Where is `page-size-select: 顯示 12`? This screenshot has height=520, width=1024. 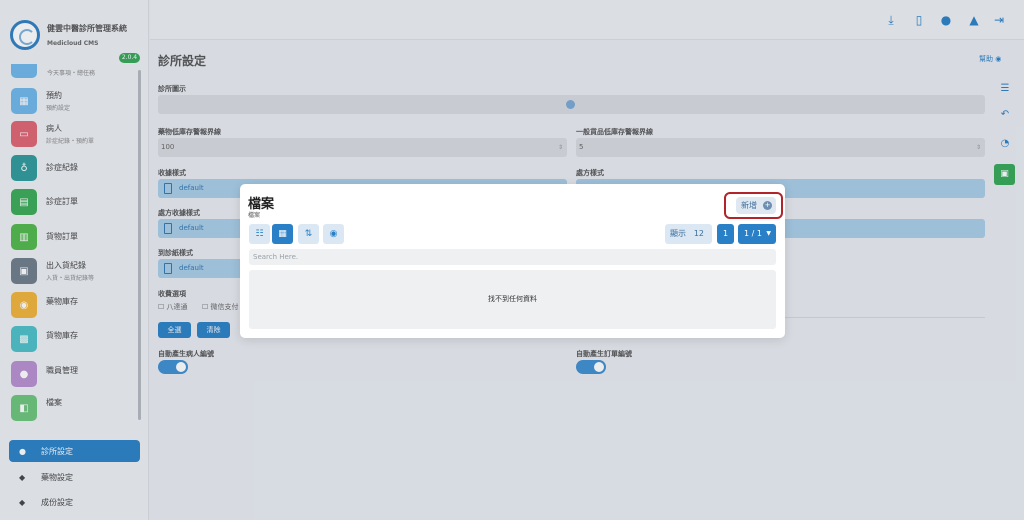 page-size-select: 顯示 12 is located at coordinates (688, 234).